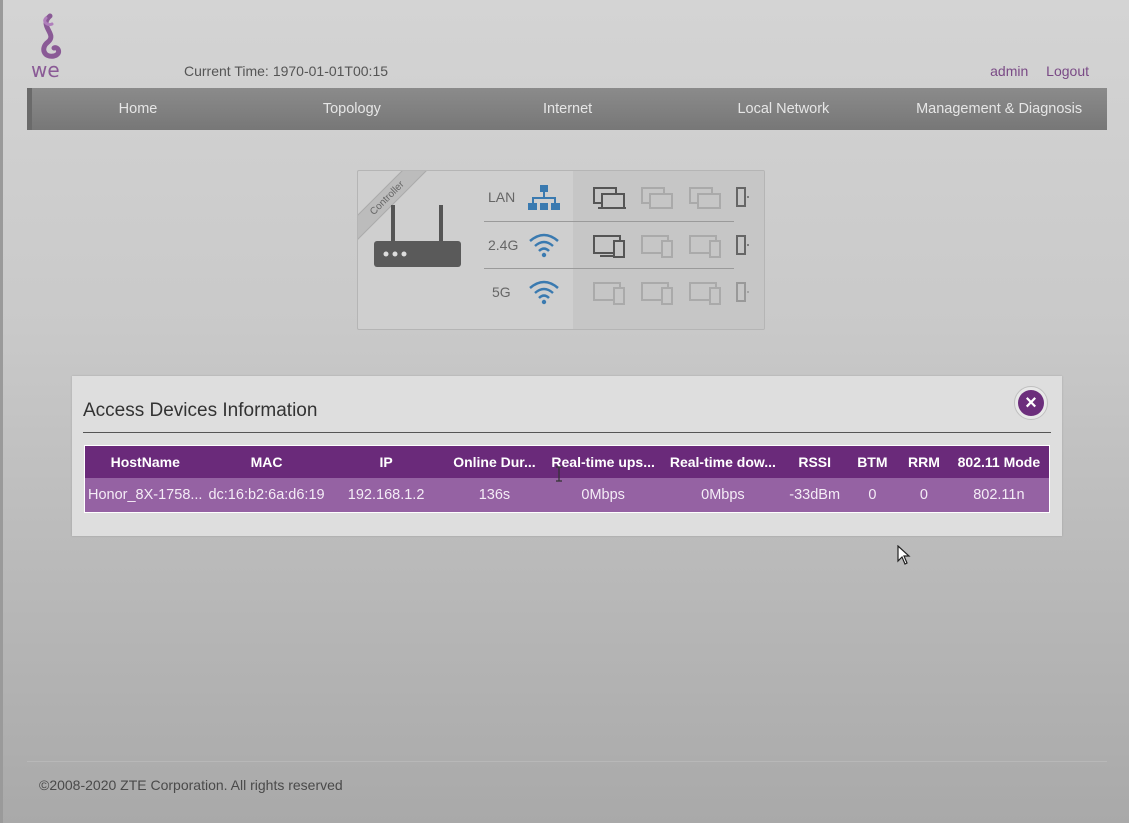 The image size is (1129, 823). I want to click on cell-rssi: -33dBm, so click(815, 494).